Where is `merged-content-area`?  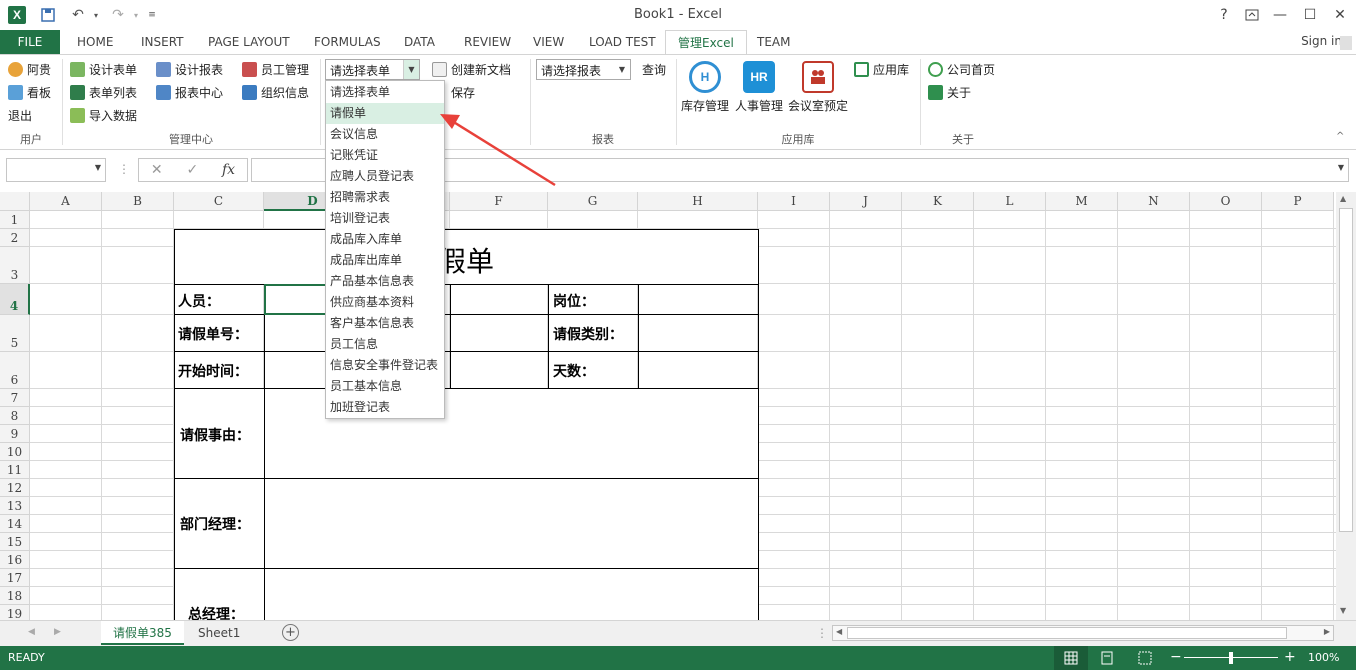 merged-content-area is located at coordinates (511, 504).